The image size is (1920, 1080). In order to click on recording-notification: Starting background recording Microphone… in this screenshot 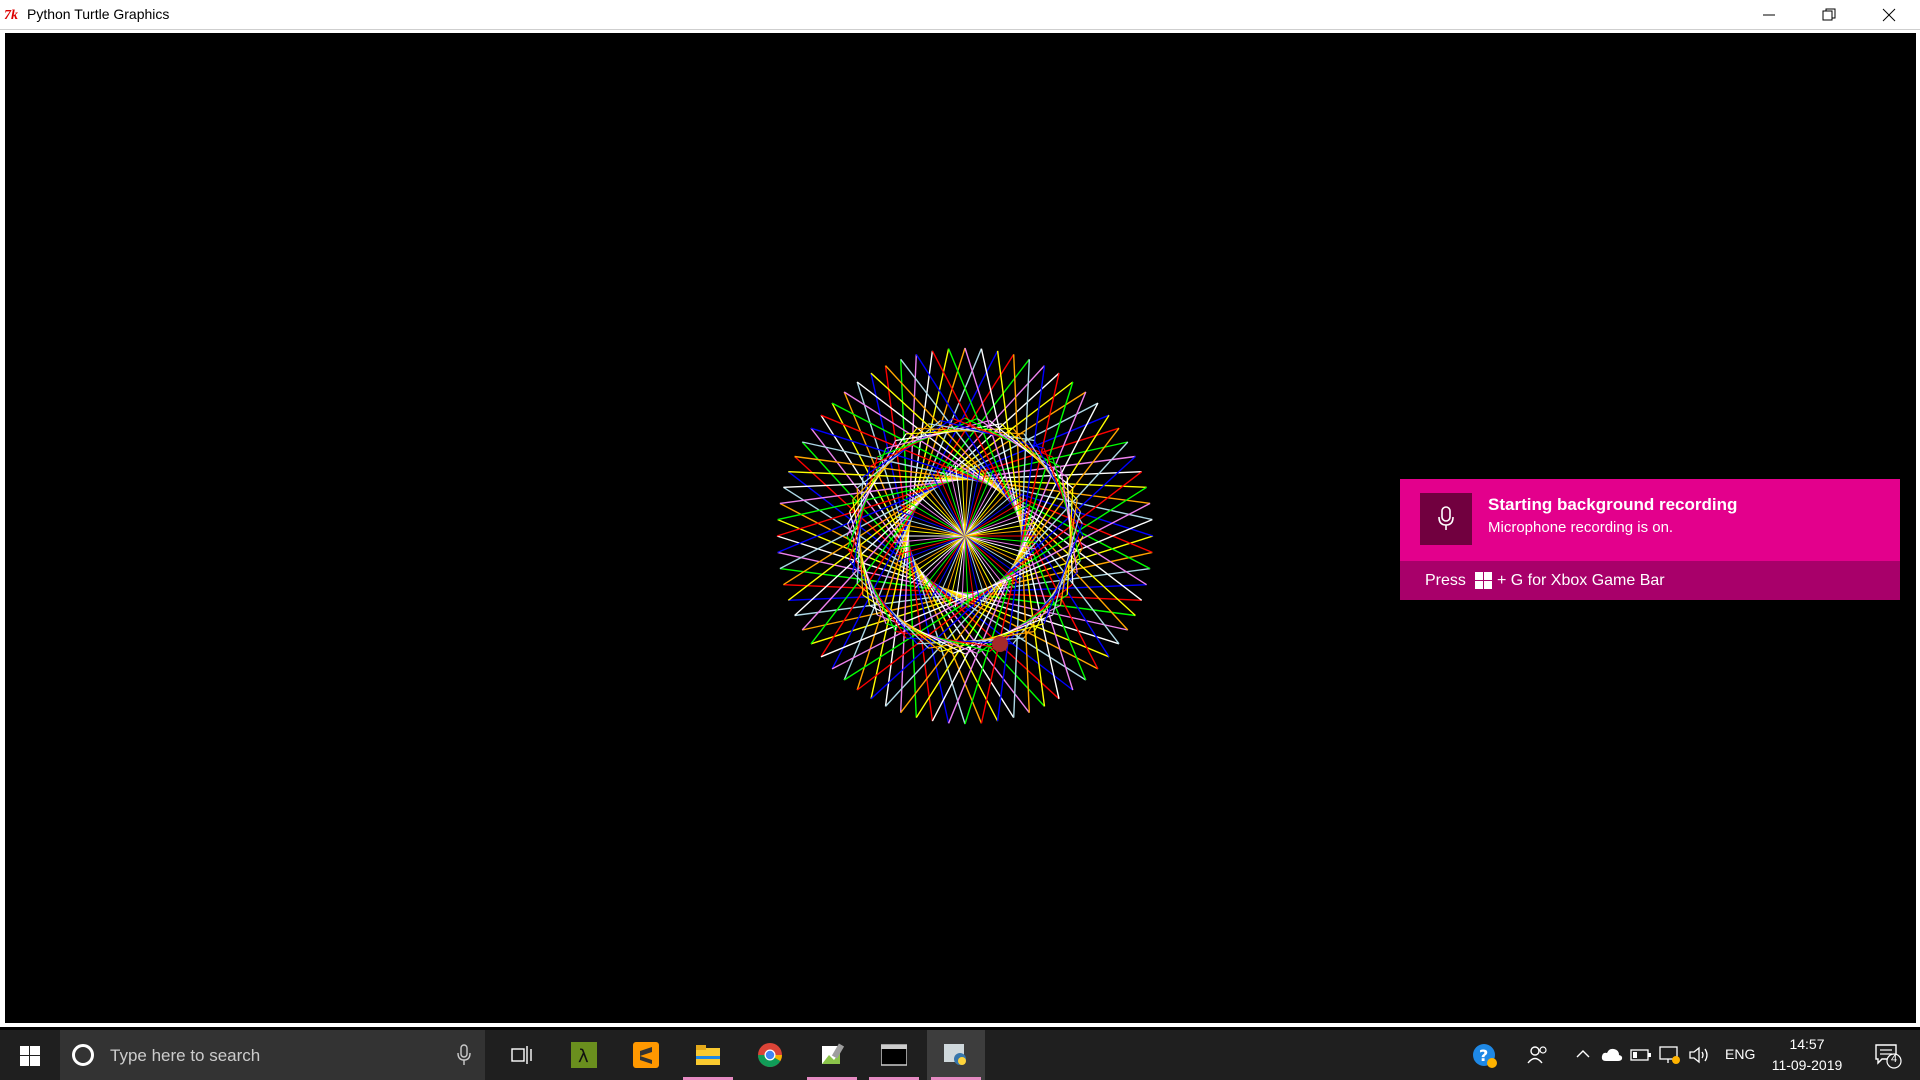, I will do `click(1650, 539)`.